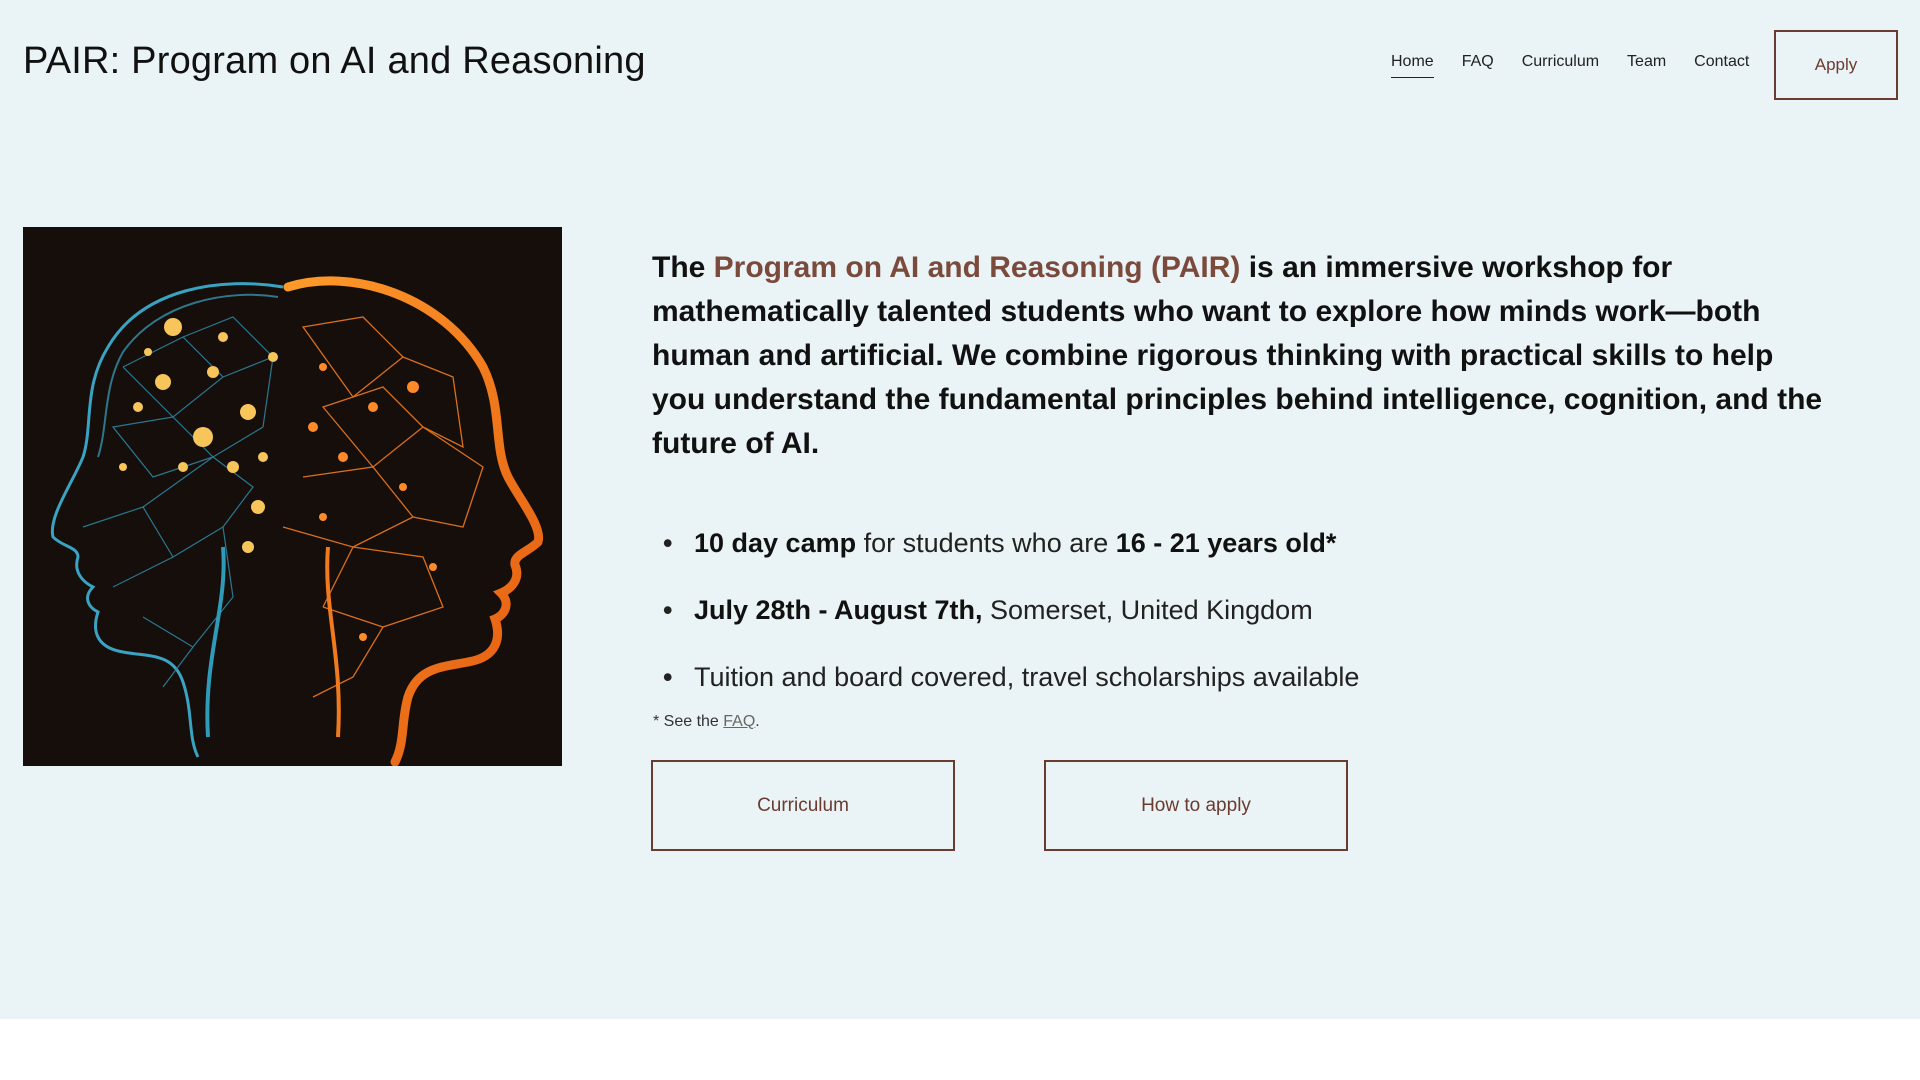 The image size is (1920, 1080). I want to click on nav-contact: Contact, so click(1721, 65).